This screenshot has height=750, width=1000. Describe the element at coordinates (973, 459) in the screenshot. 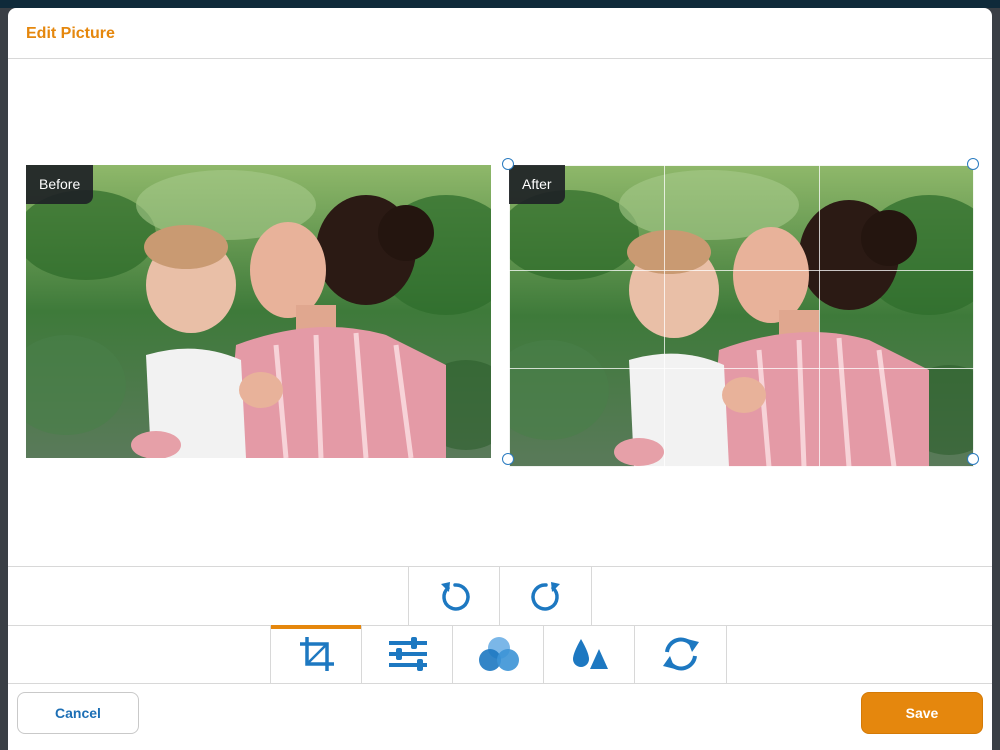

I see `crop-handle-bottom-right` at that location.